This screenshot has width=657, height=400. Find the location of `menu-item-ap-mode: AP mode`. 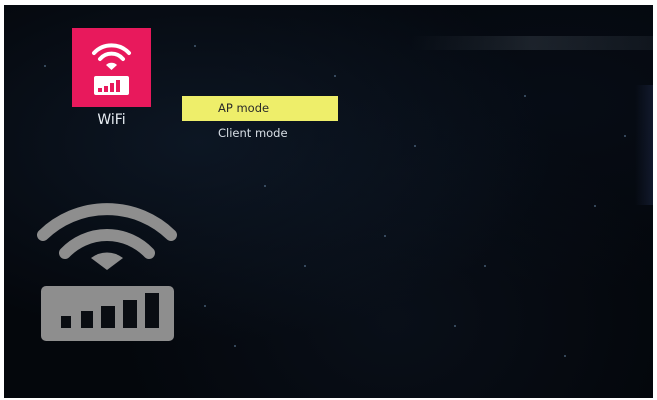

menu-item-ap-mode: AP mode is located at coordinates (260, 108).